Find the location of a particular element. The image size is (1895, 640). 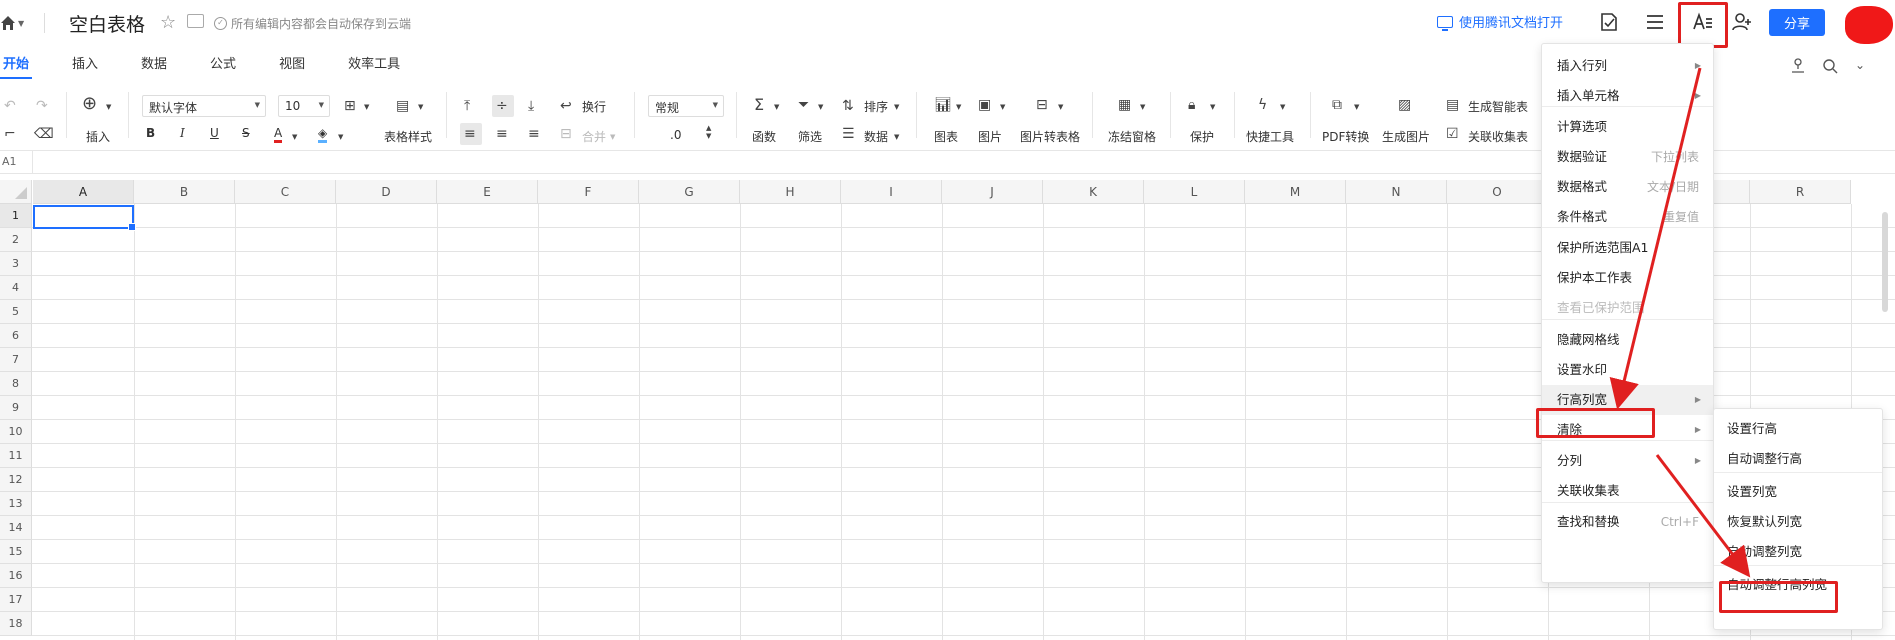

eraser-icon: ⌫ is located at coordinates (44, 134).